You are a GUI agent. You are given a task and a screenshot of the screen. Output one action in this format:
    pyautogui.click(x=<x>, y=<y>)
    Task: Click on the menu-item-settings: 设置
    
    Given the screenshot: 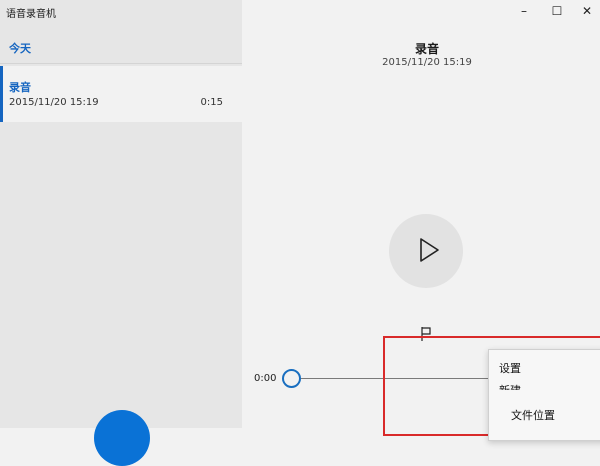 What is the action you would take?
    pyautogui.click(x=510, y=368)
    